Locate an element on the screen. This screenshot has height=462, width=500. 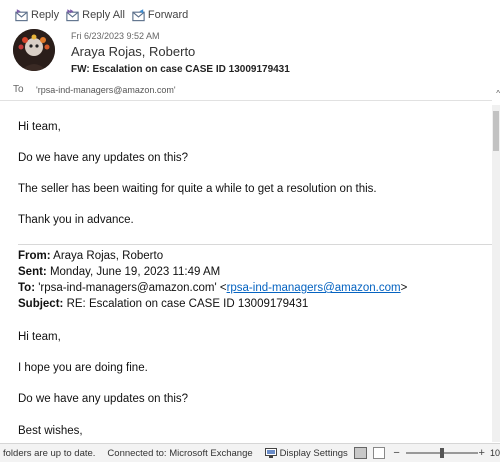
sync-status: folders are up to date. is located at coordinates (49, 453).